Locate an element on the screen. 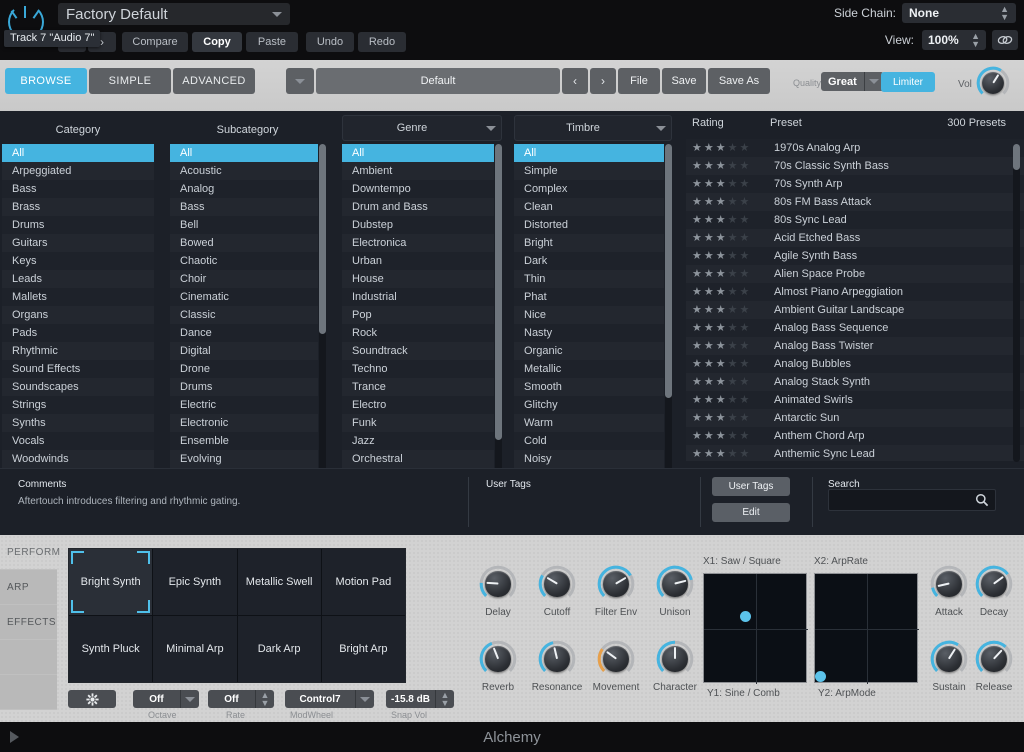 This screenshot has width=1024, height=752. category-item: Guitars is located at coordinates (78, 243).